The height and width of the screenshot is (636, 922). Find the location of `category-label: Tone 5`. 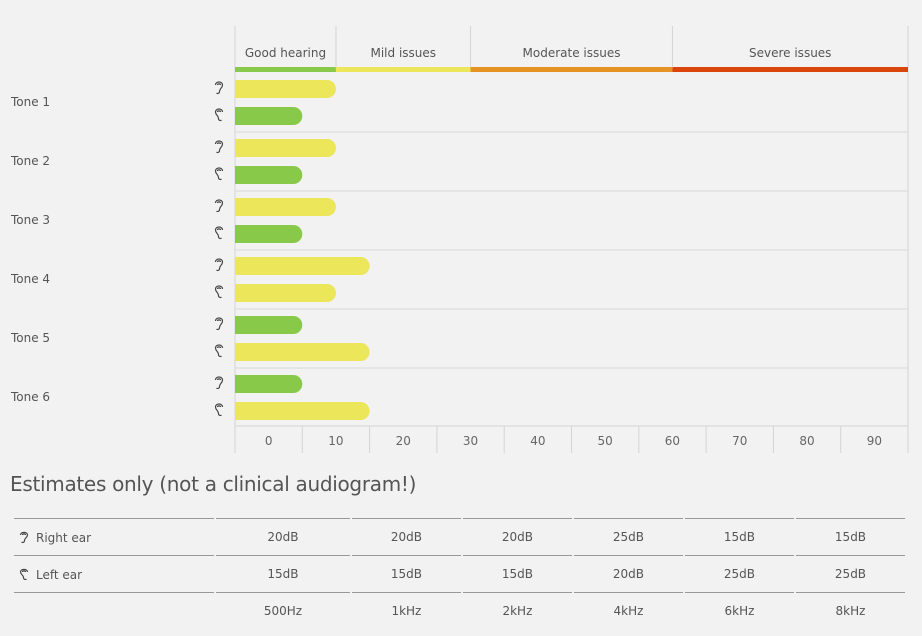

category-label: Tone 5 is located at coordinates (30, 338).